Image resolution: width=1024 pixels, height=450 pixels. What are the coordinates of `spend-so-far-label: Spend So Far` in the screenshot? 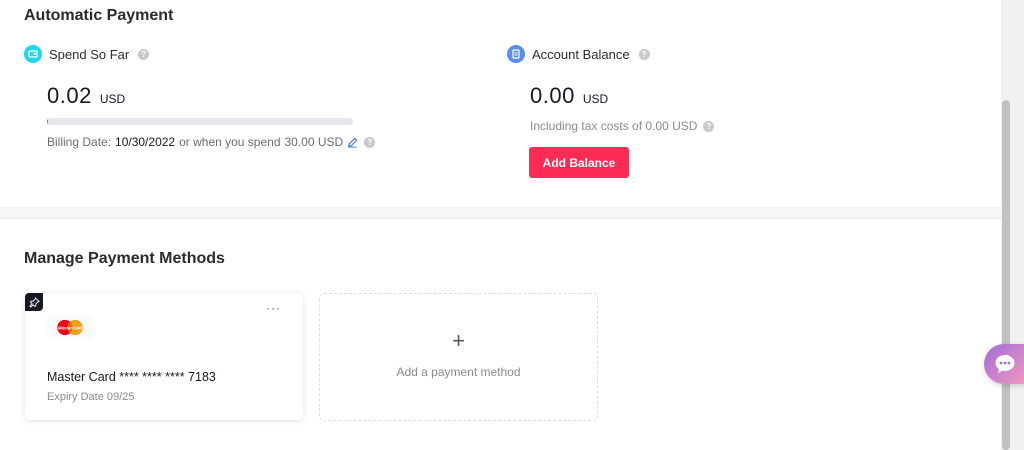 It's located at (89, 54).